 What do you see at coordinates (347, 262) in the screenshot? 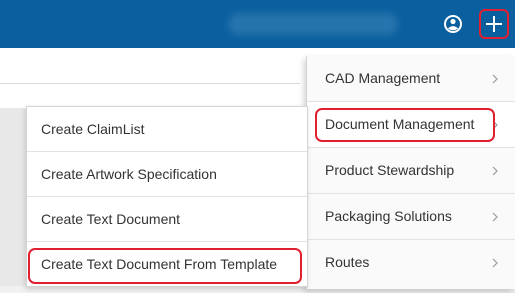
I see `menu-item-label: Routes` at bounding box center [347, 262].